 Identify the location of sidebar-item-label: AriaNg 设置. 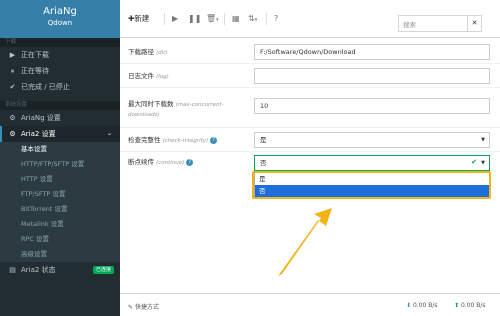
(41, 118).